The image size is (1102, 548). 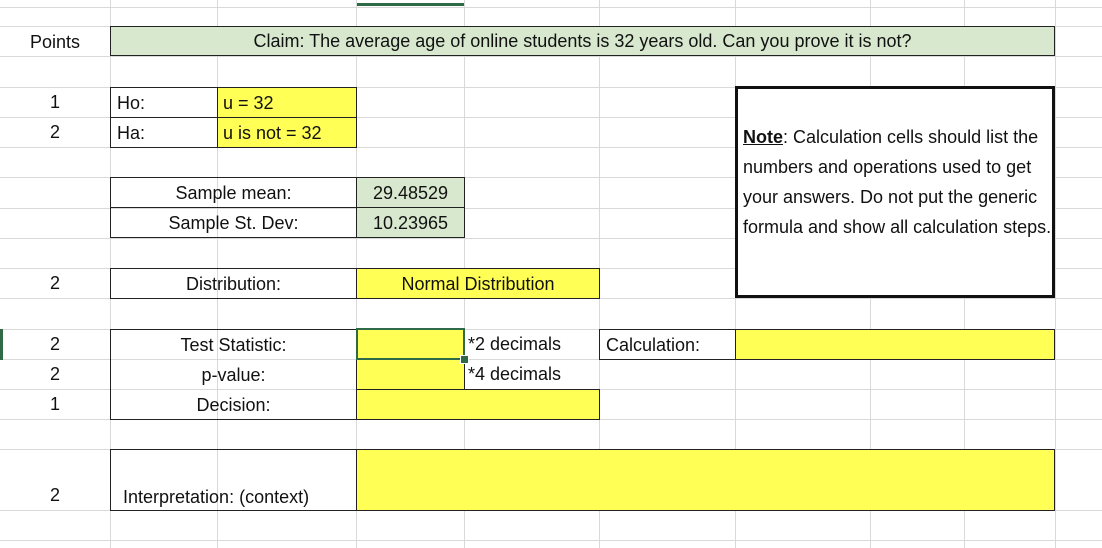 I want to click on ha-label: Ha:, so click(x=164, y=132).